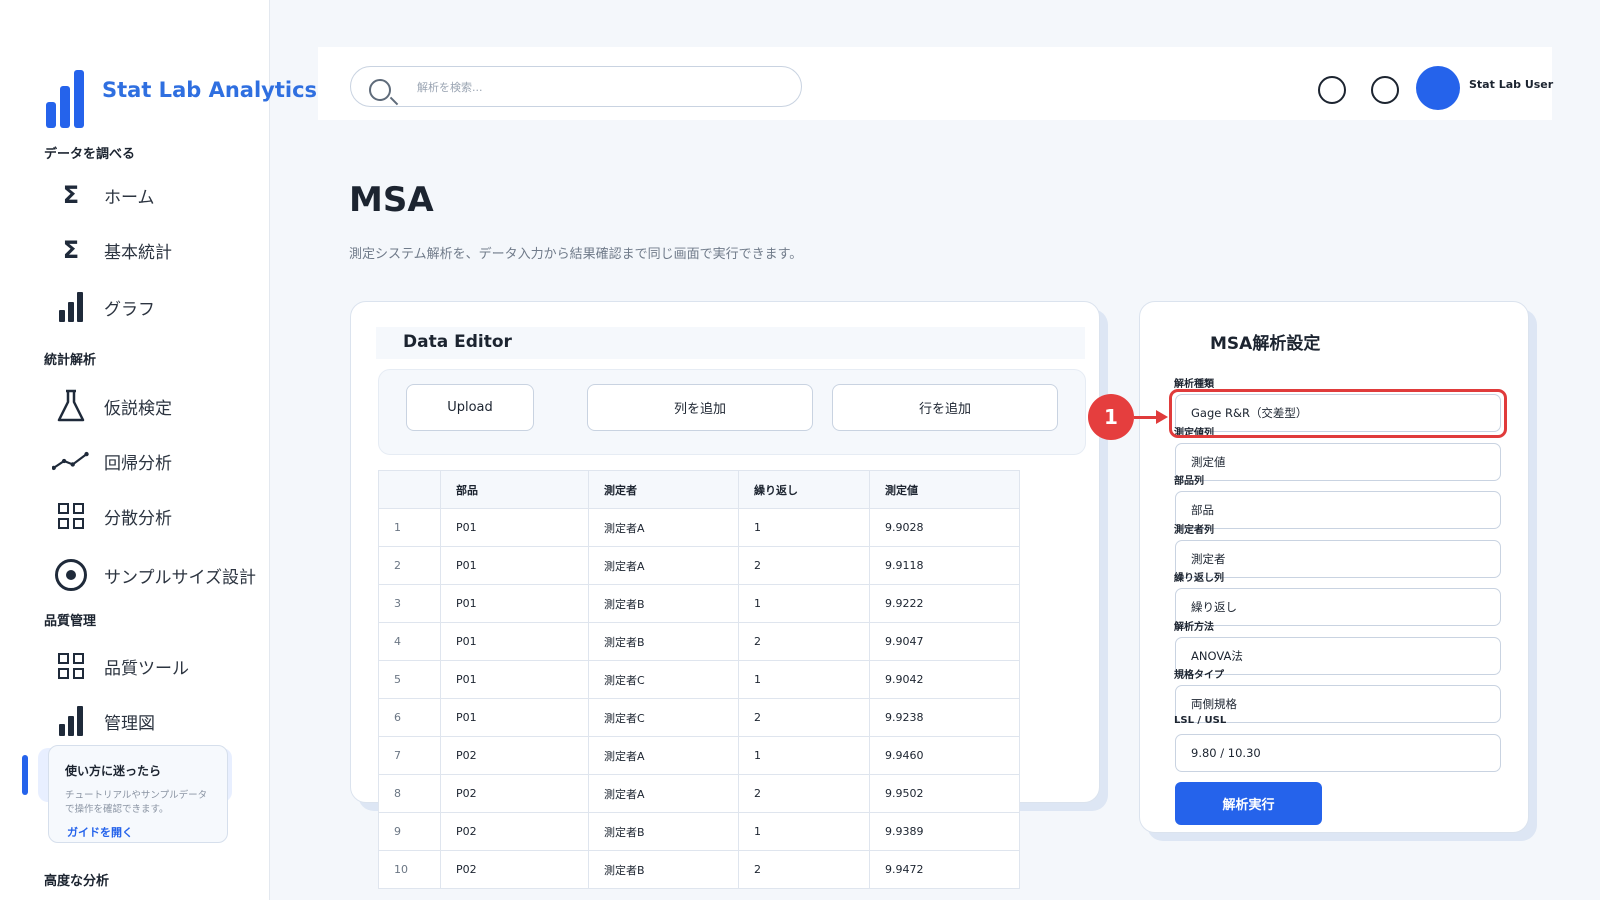 This screenshot has width=1600, height=900. What do you see at coordinates (730, 343) in the screenshot?
I see `editor-title-bar: Data Editor` at bounding box center [730, 343].